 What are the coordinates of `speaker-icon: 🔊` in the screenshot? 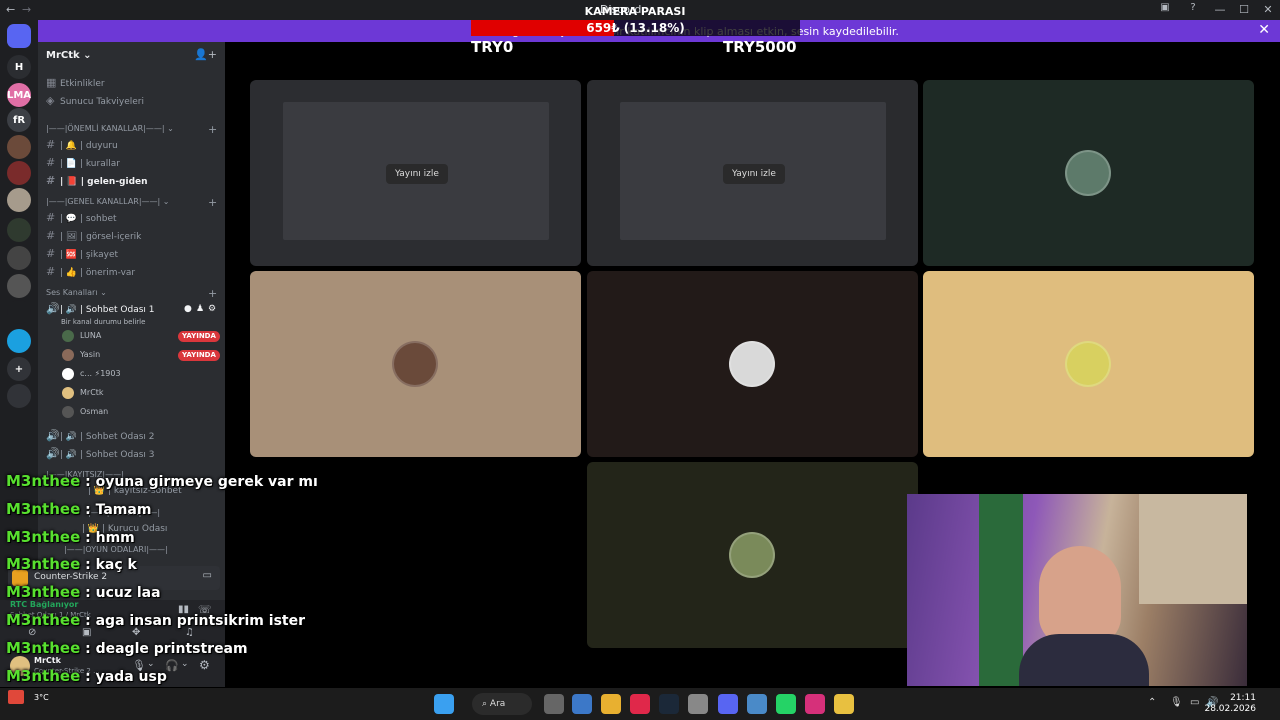 It's located at (53, 453).